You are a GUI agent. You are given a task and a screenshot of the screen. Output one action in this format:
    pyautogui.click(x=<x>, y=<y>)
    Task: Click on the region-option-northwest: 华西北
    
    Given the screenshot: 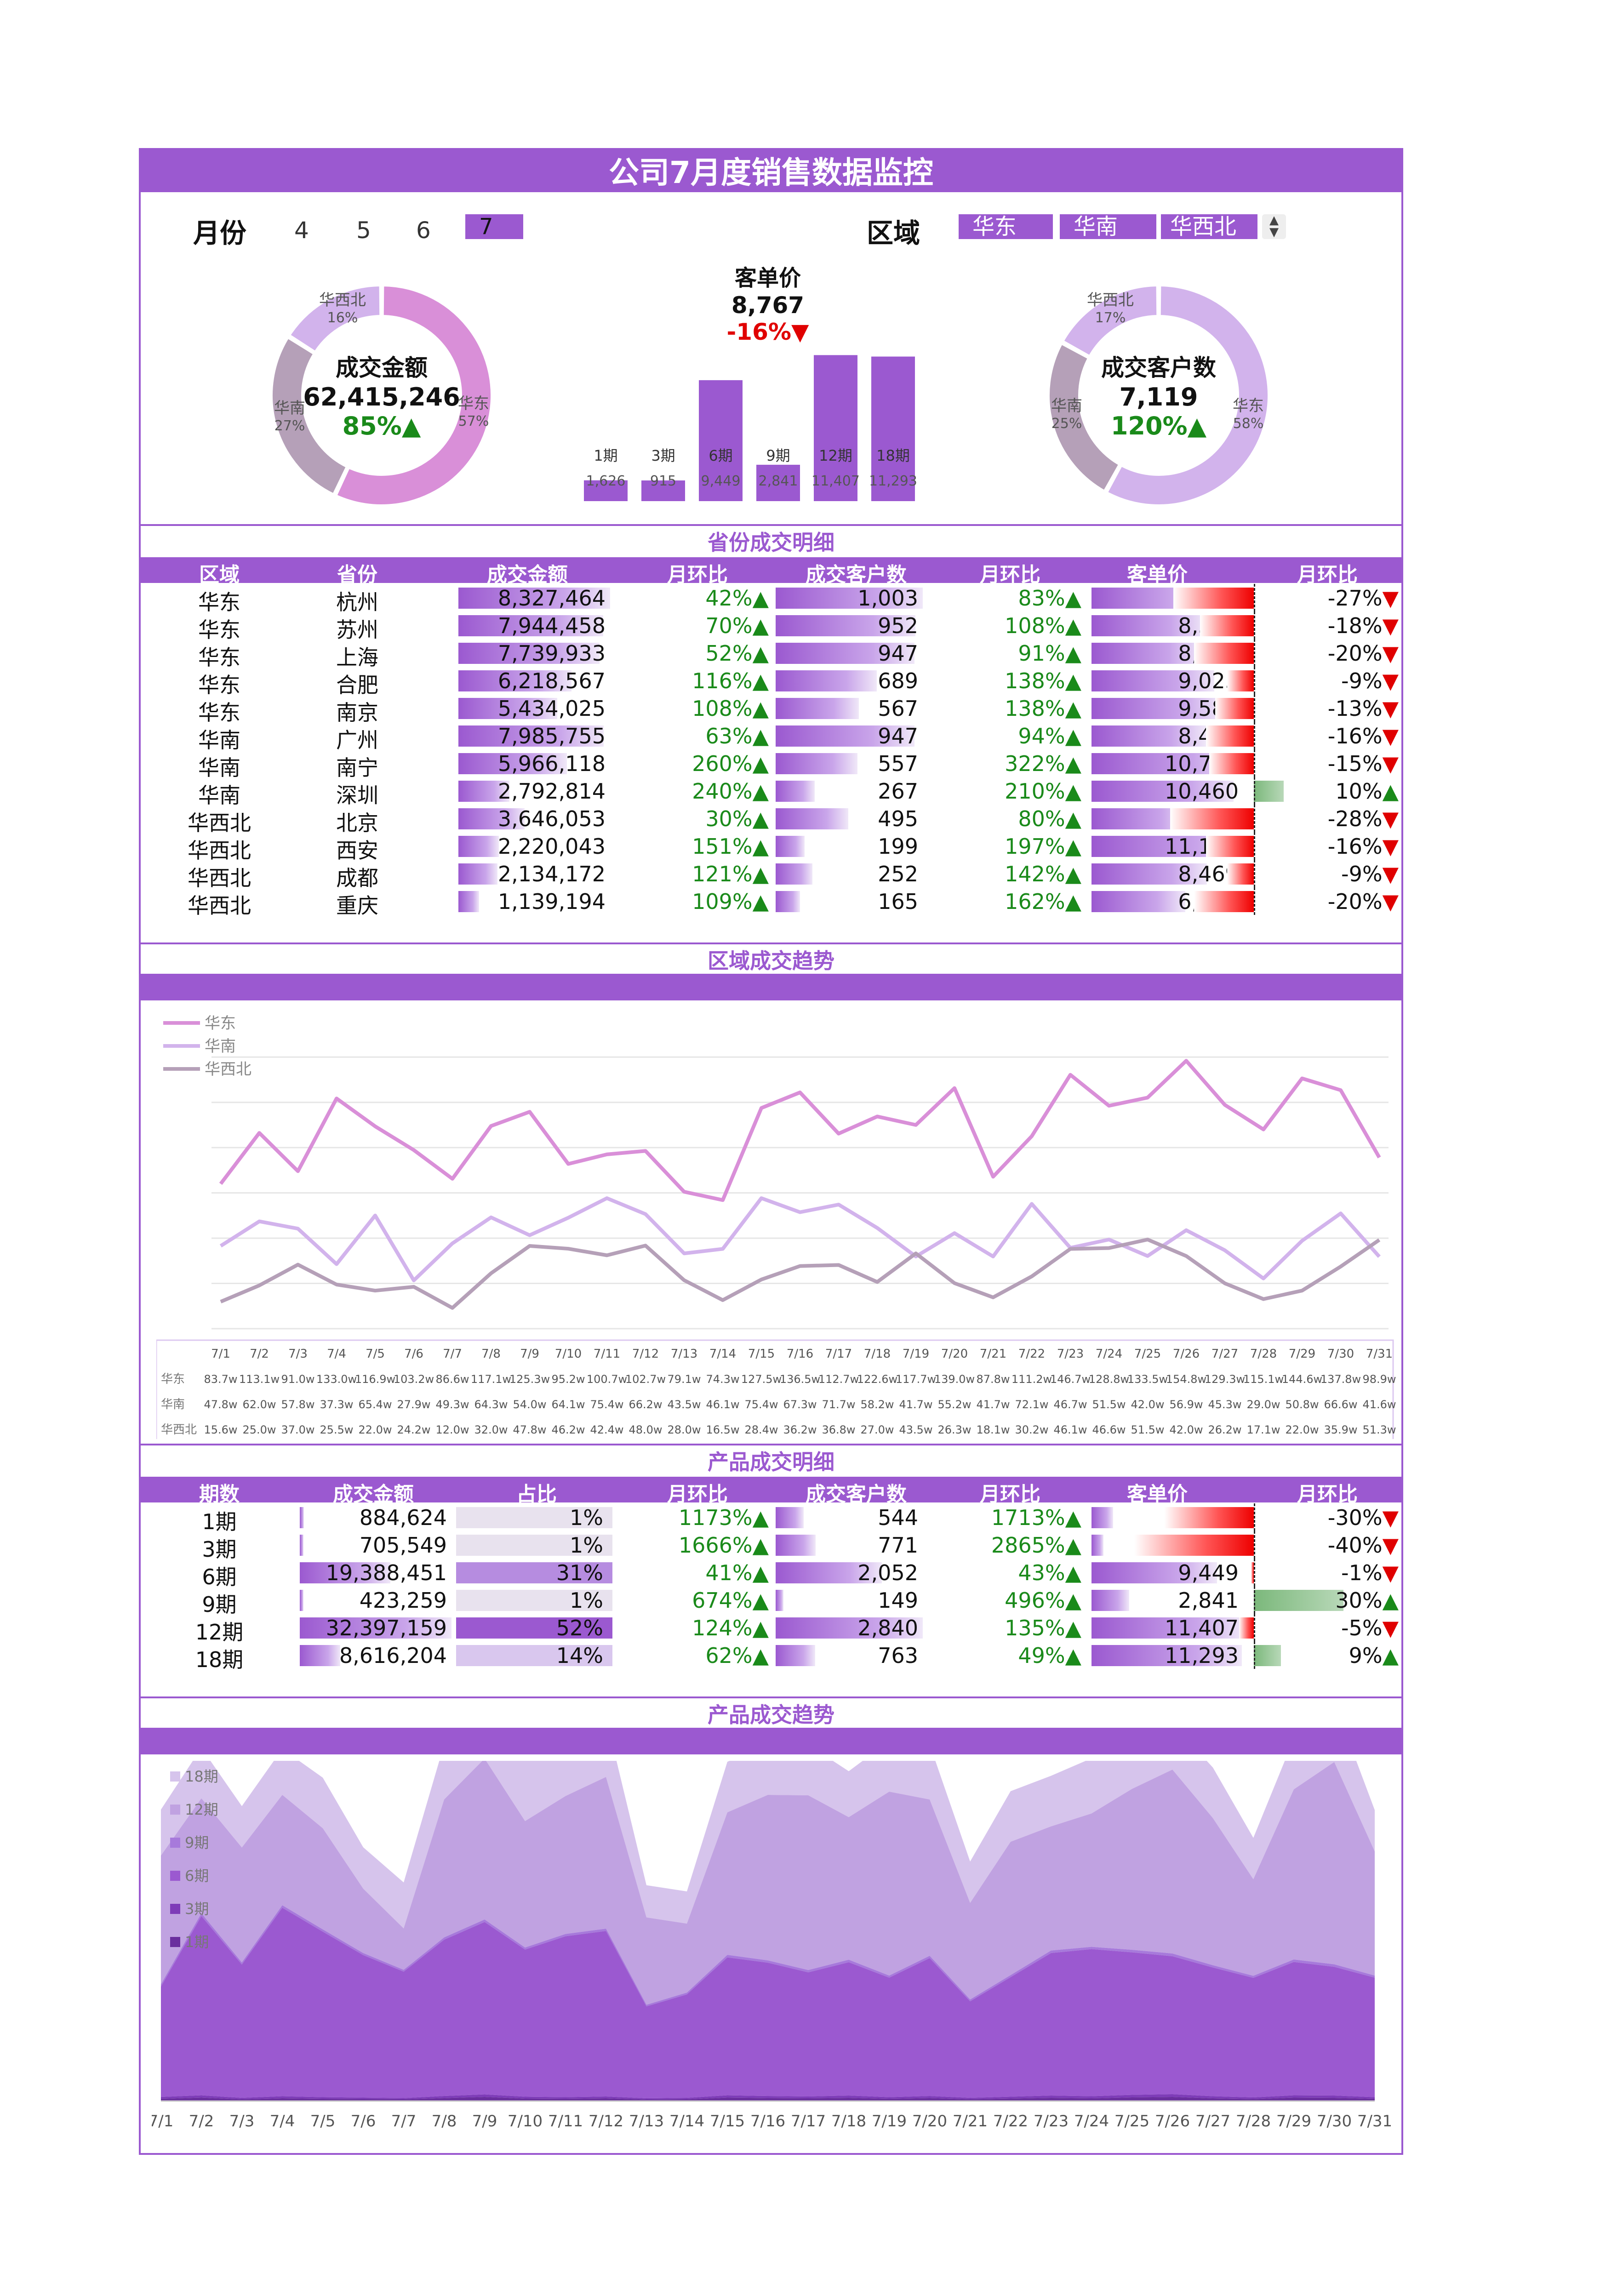 What is the action you would take?
    pyautogui.click(x=1209, y=226)
    